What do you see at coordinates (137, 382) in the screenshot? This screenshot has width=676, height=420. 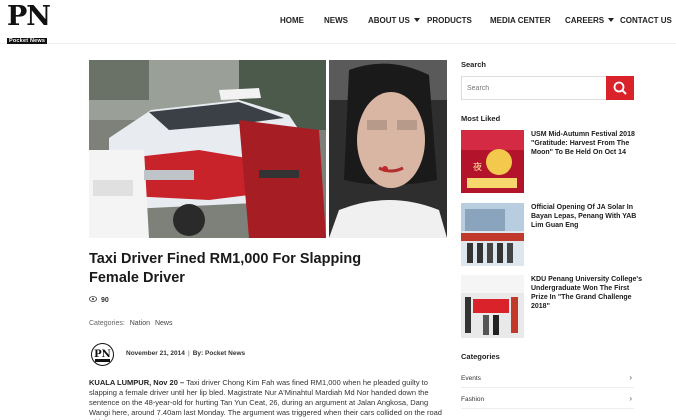 I see `lead-location: KUALA LUMPUR, Nov 20 –` at bounding box center [137, 382].